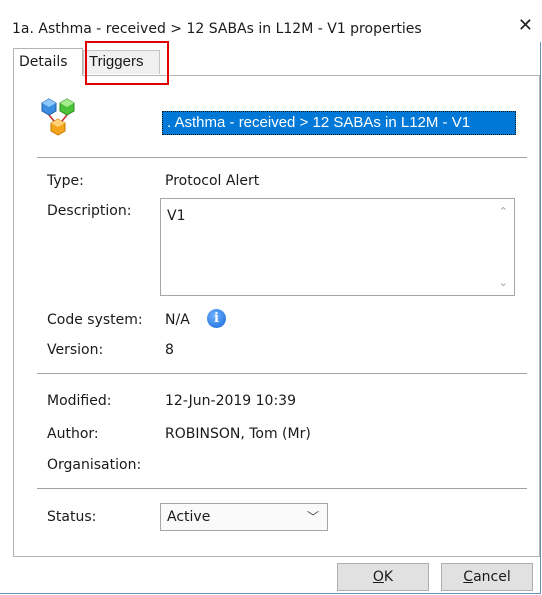 This screenshot has height=595, width=542. I want to click on ok-access-key: O, so click(378, 577).